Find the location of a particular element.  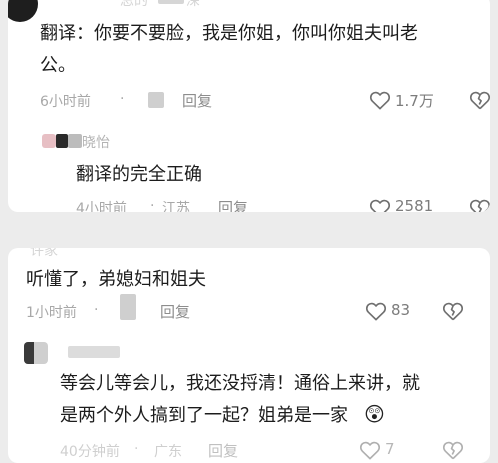

comment-text-line-2: 公。 is located at coordinates (58, 65).